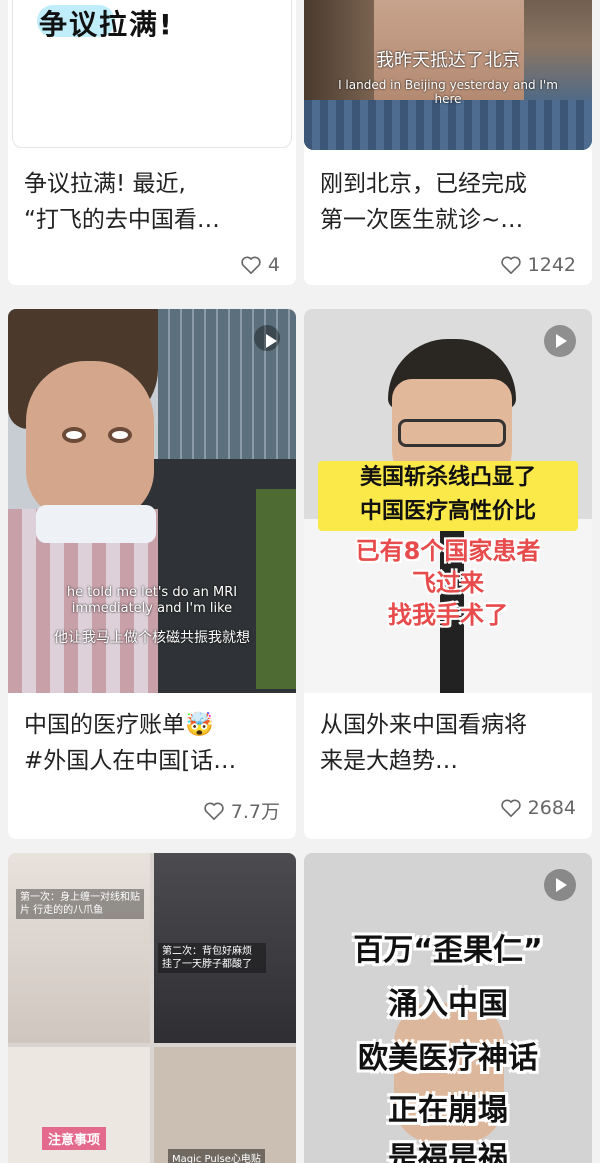 Image resolution: width=600 pixels, height=1163 pixels. I want to click on cover-red-text: 已有8个国家患者 飞过来 找我手术了, so click(448, 583).